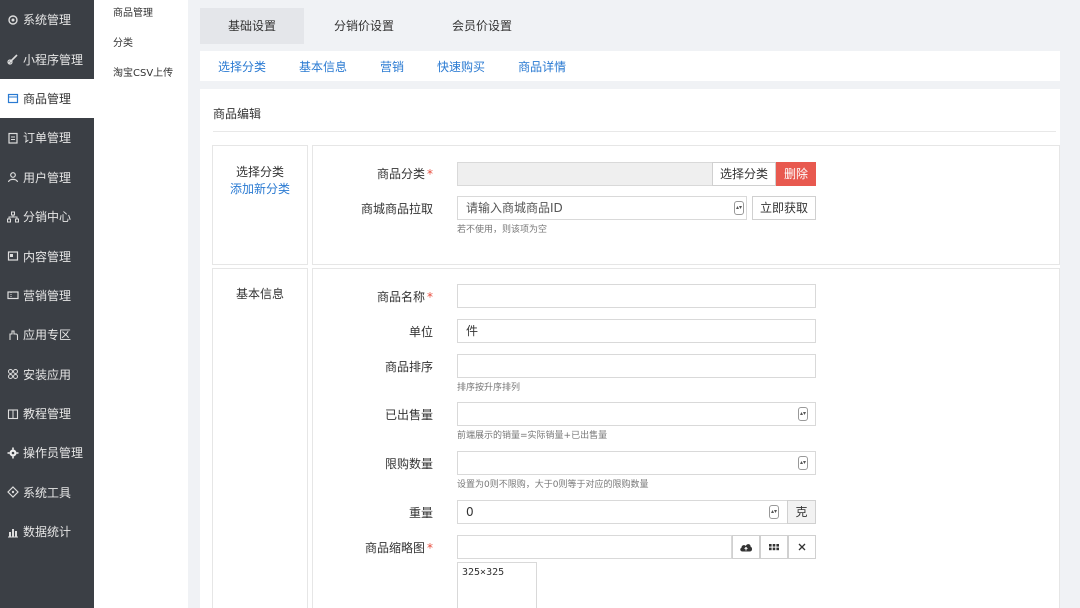  Describe the element at coordinates (636, 296) in the screenshot. I see `goods-name-input` at that location.